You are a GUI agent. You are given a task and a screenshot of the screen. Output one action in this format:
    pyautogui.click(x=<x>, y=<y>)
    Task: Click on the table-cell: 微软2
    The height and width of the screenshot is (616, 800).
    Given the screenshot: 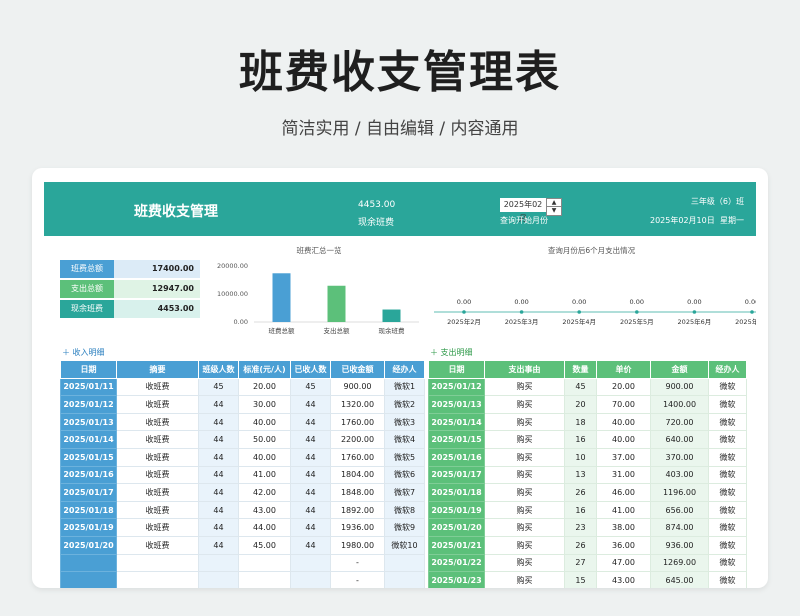 What is the action you would take?
    pyautogui.click(x=404, y=404)
    